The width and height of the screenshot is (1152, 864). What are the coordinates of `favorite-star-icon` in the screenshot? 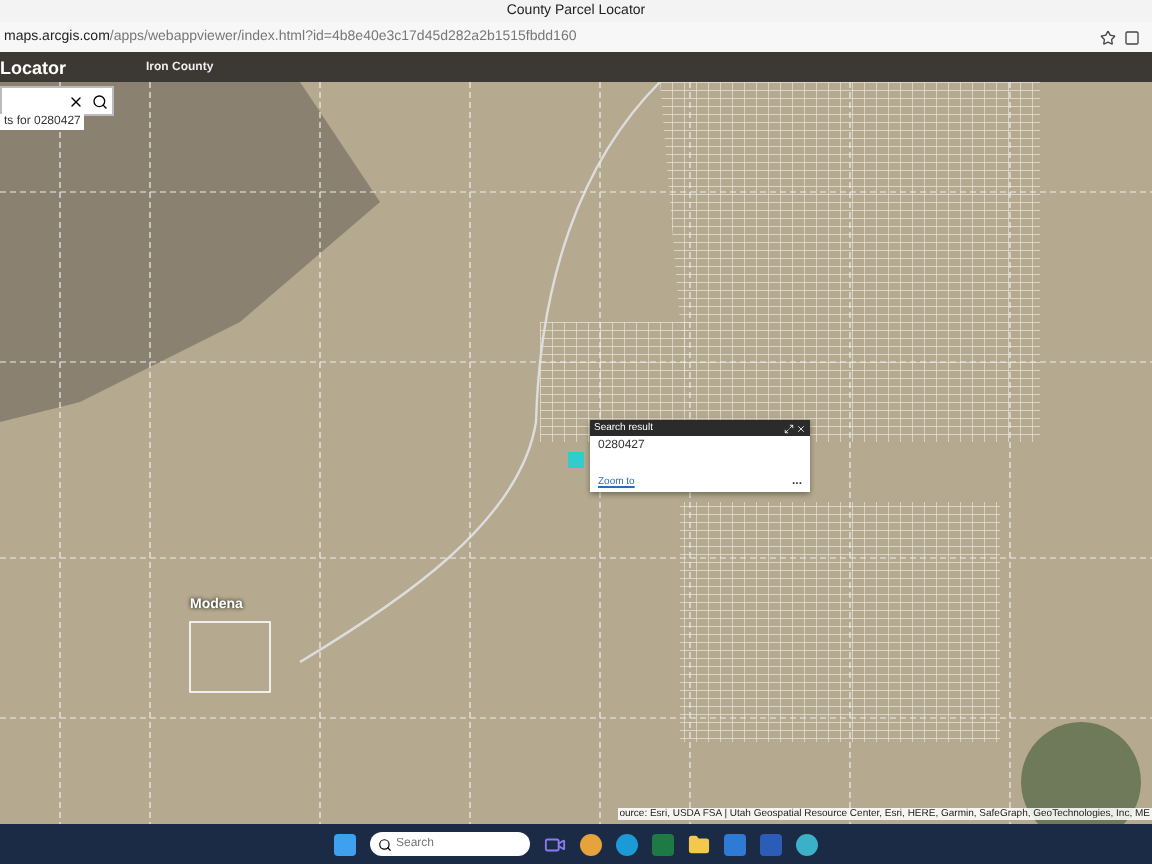 It's located at (1108, 37).